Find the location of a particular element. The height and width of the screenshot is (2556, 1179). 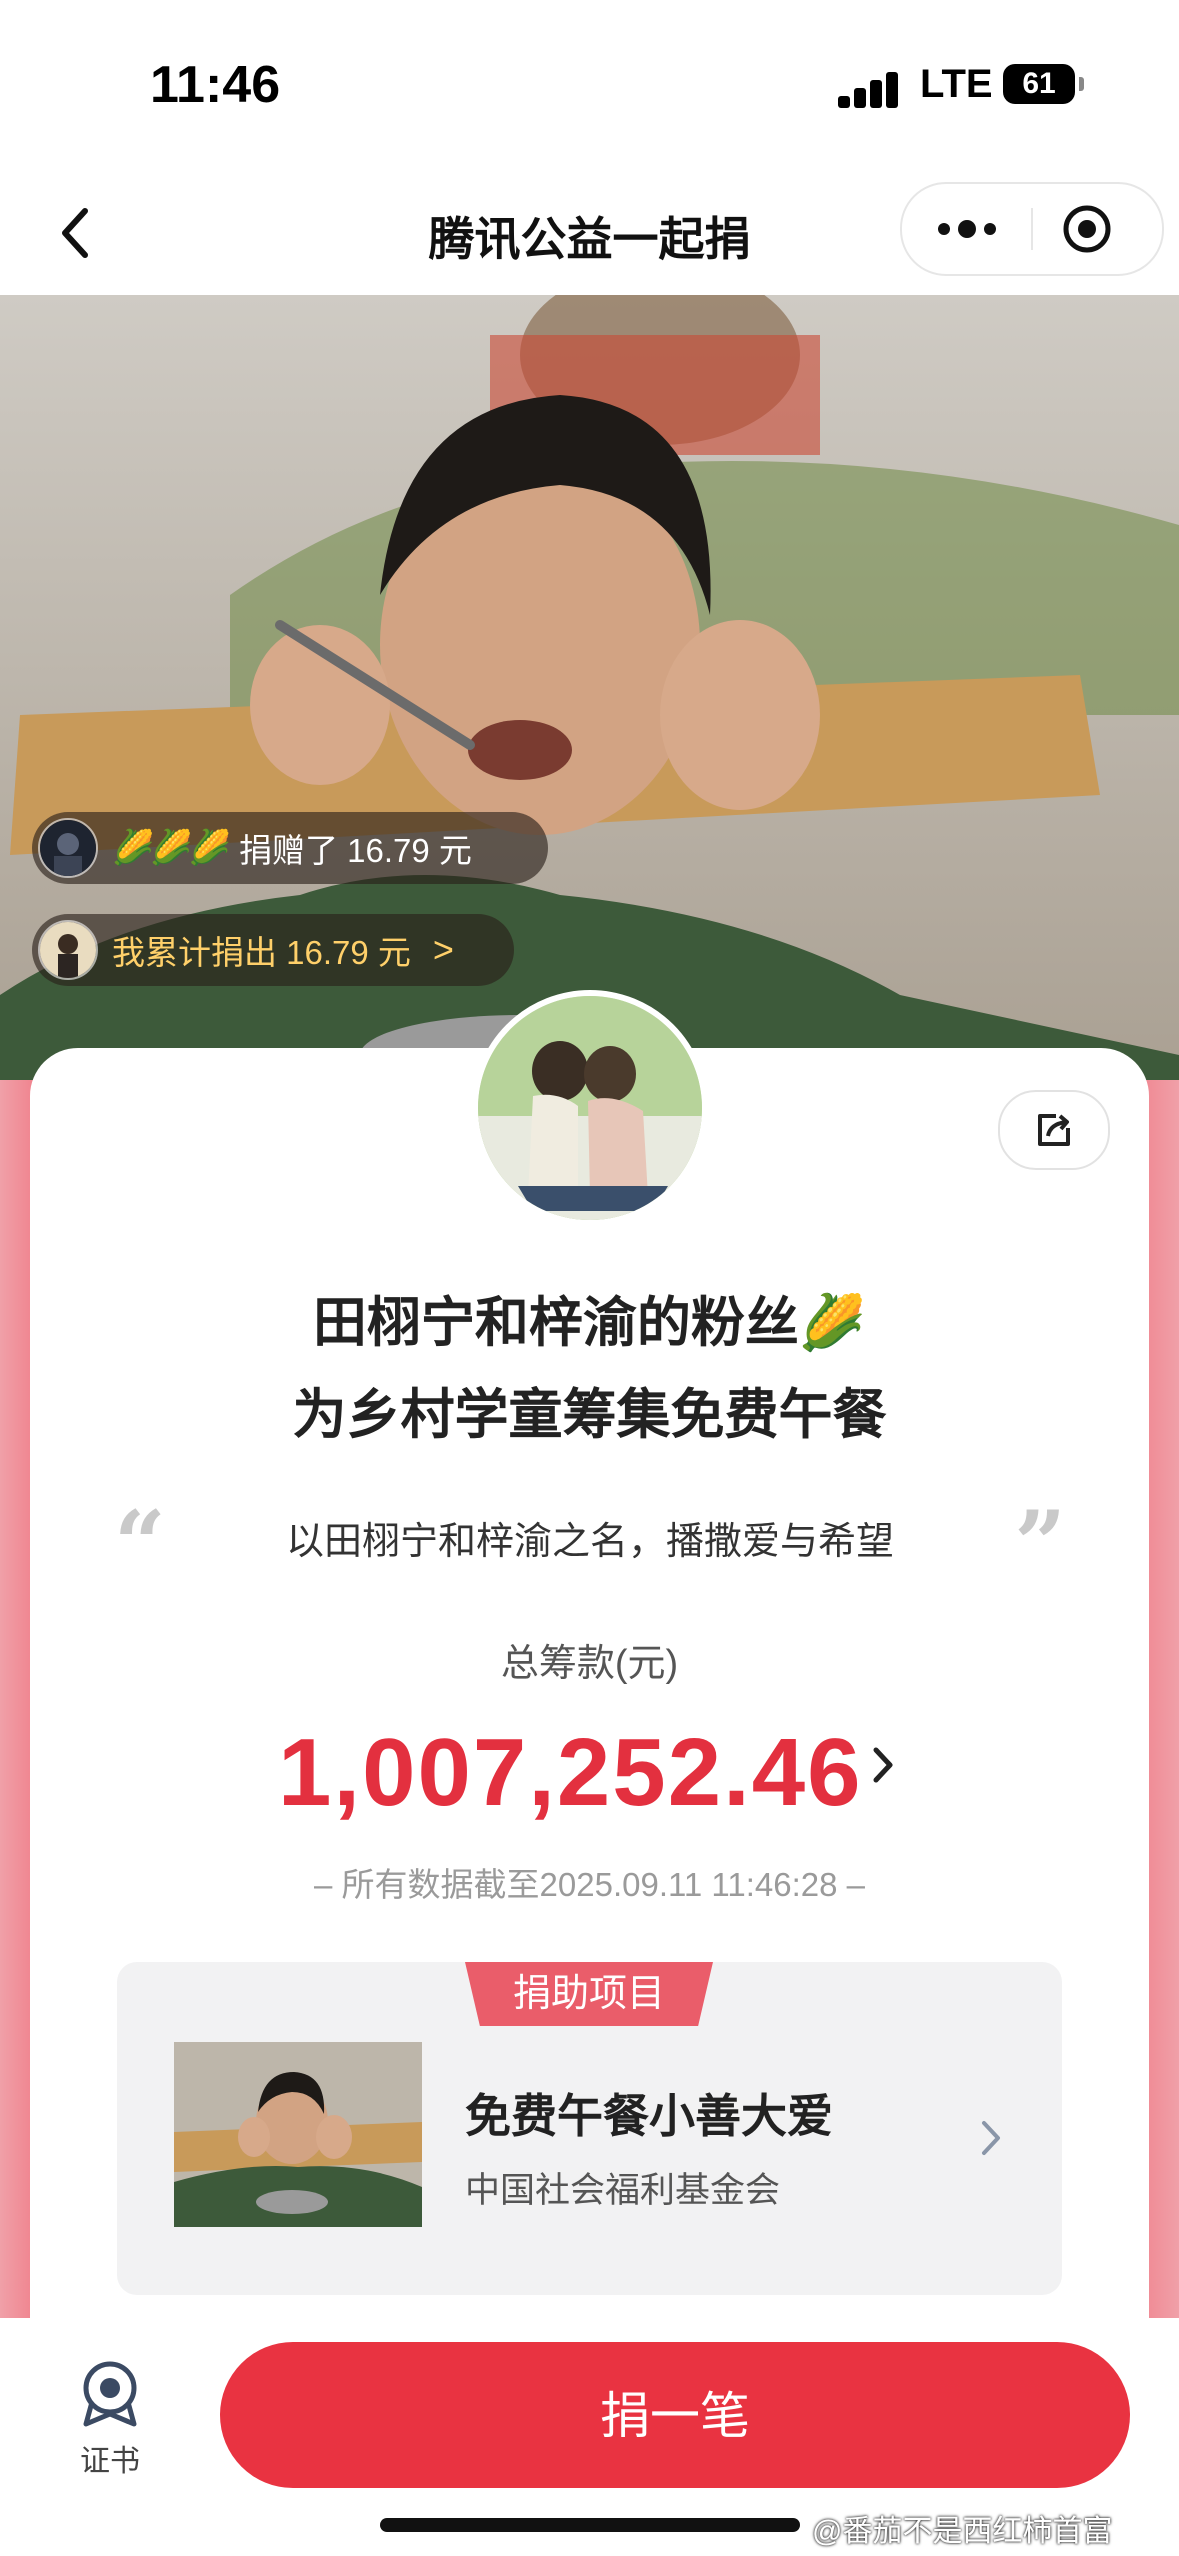

total-raised-label: 总筹款(元) is located at coordinates (589, 1664).